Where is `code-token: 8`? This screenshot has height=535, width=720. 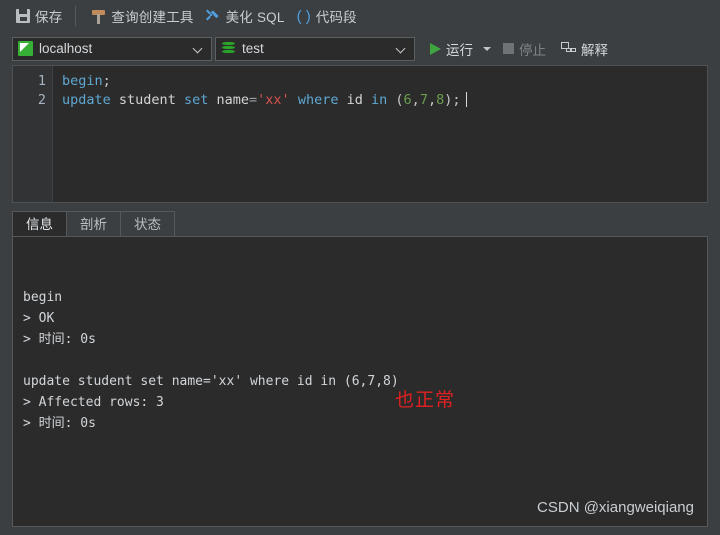
code-token: 8 is located at coordinates (440, 100).